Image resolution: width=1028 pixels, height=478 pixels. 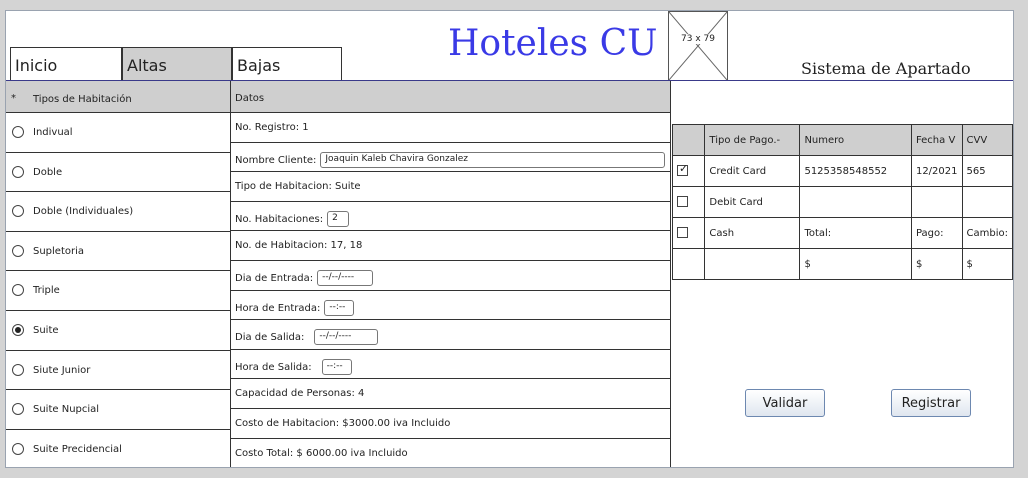 I want to click on tab-label: Bajas, so click(x=259, y=65).